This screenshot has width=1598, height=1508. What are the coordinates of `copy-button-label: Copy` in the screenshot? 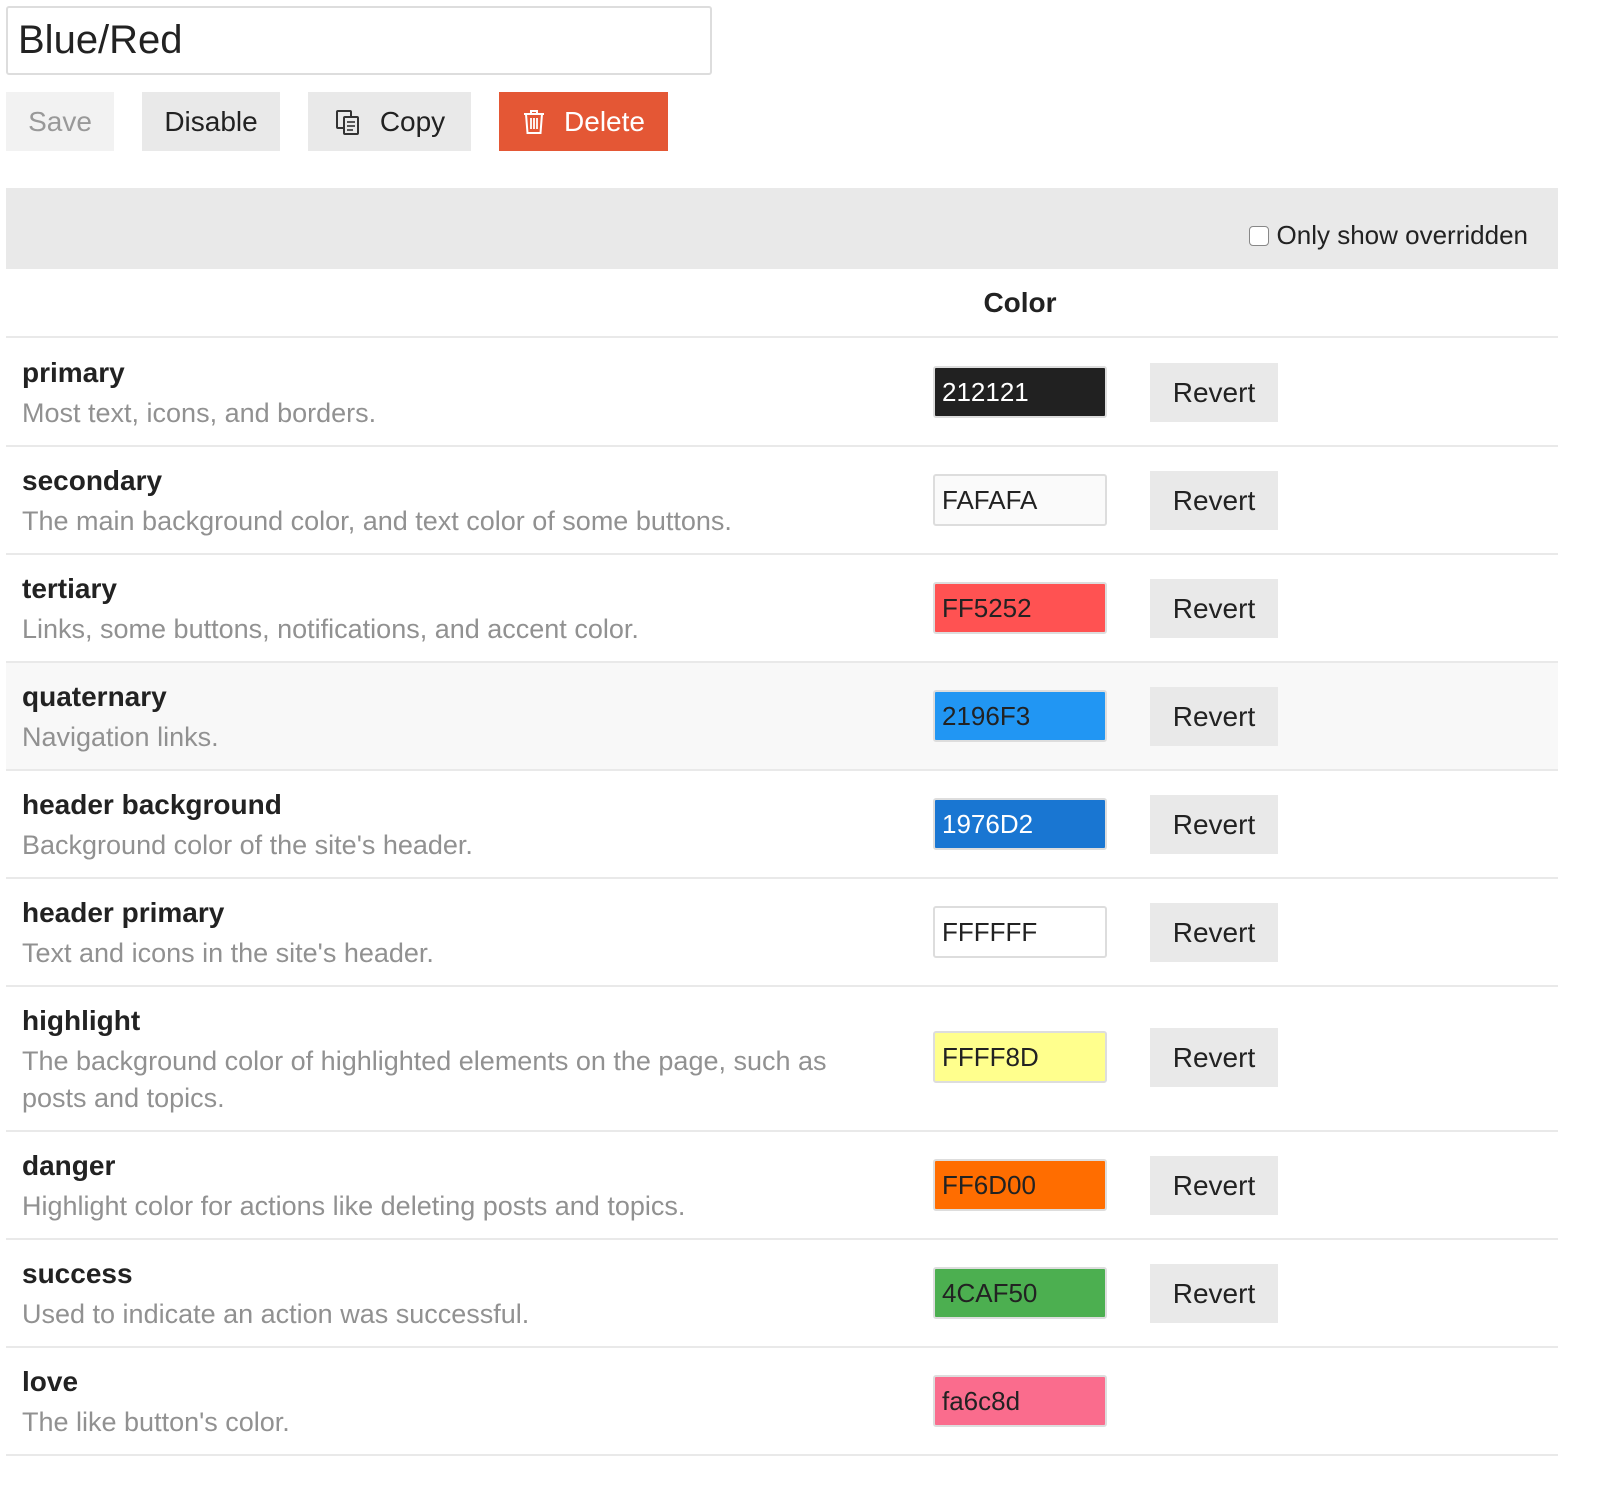 It's located at (412, 121).